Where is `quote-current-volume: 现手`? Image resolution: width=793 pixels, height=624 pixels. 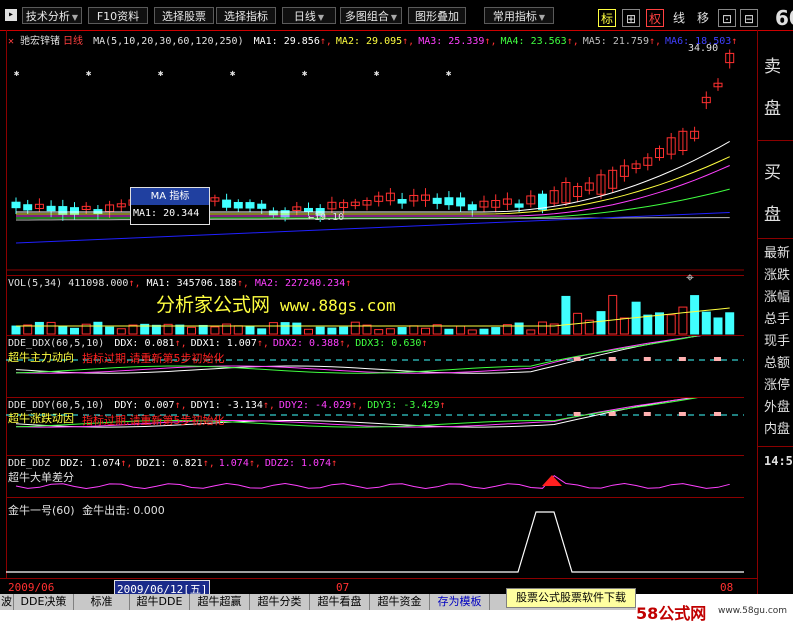 quote-current-volume: 现手 is located at coordinates (777, 341).